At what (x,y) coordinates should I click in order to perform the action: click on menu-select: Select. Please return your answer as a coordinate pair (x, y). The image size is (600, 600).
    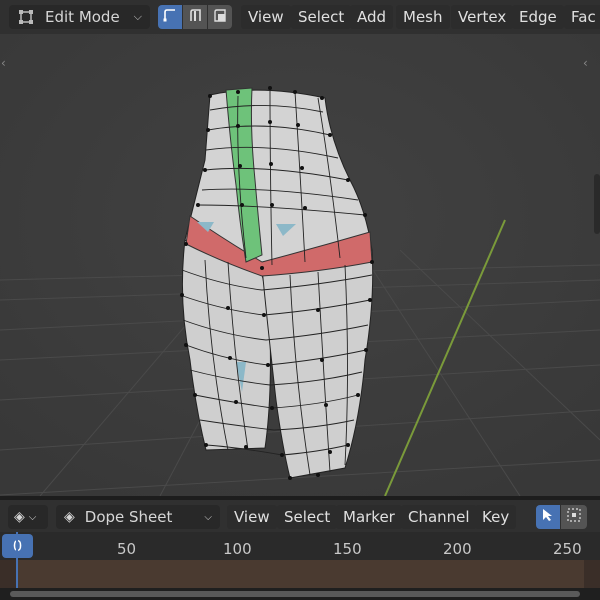
    Looking at the image, I should click on (321, 17).